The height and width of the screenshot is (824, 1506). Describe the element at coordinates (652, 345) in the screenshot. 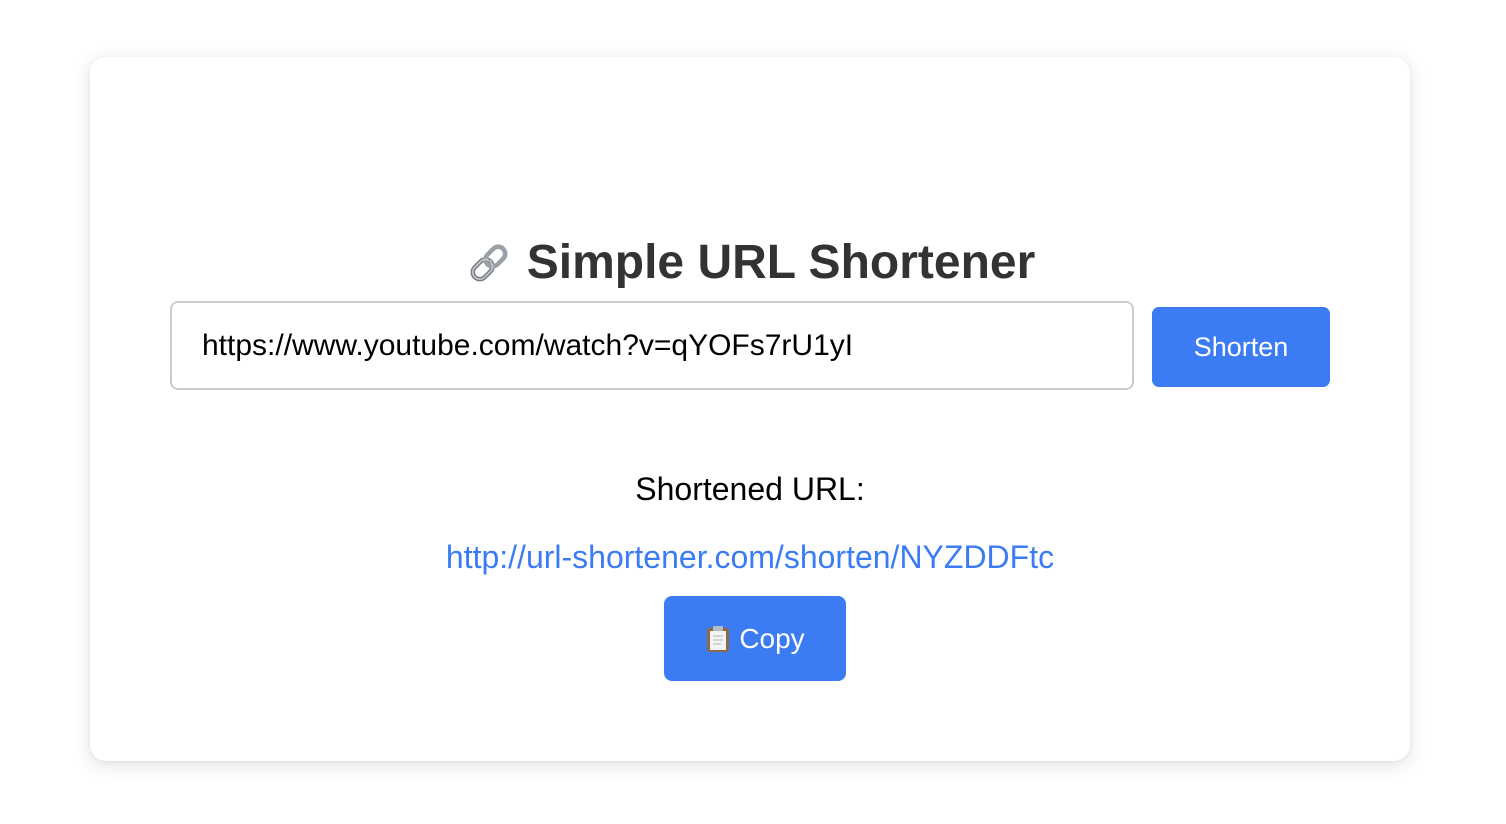

I see `url-input` at that location.